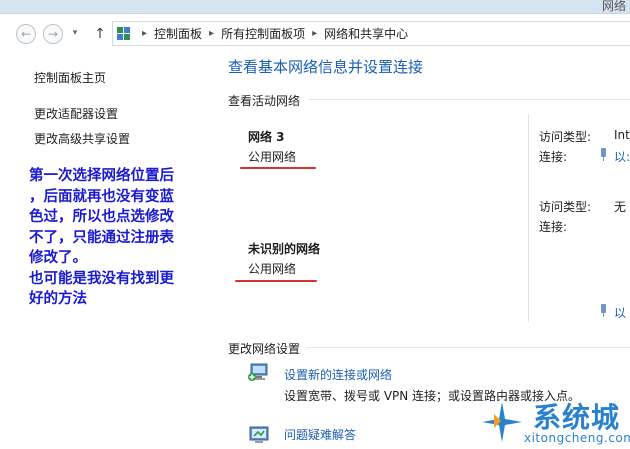  What do you see at coordinates (263, 33) in the screenshot?
I see `breadcrumb-all-items: 所有控制面板项` at bounding box center [263, 33].